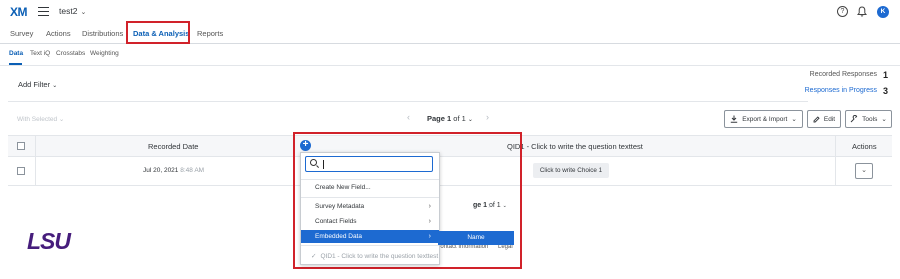 The height and width of the screenshot is (279, 900). Describe the element at coordinates (336, 221) in the screenshot. I see `menu-item-label: Contact Fields` at that location.